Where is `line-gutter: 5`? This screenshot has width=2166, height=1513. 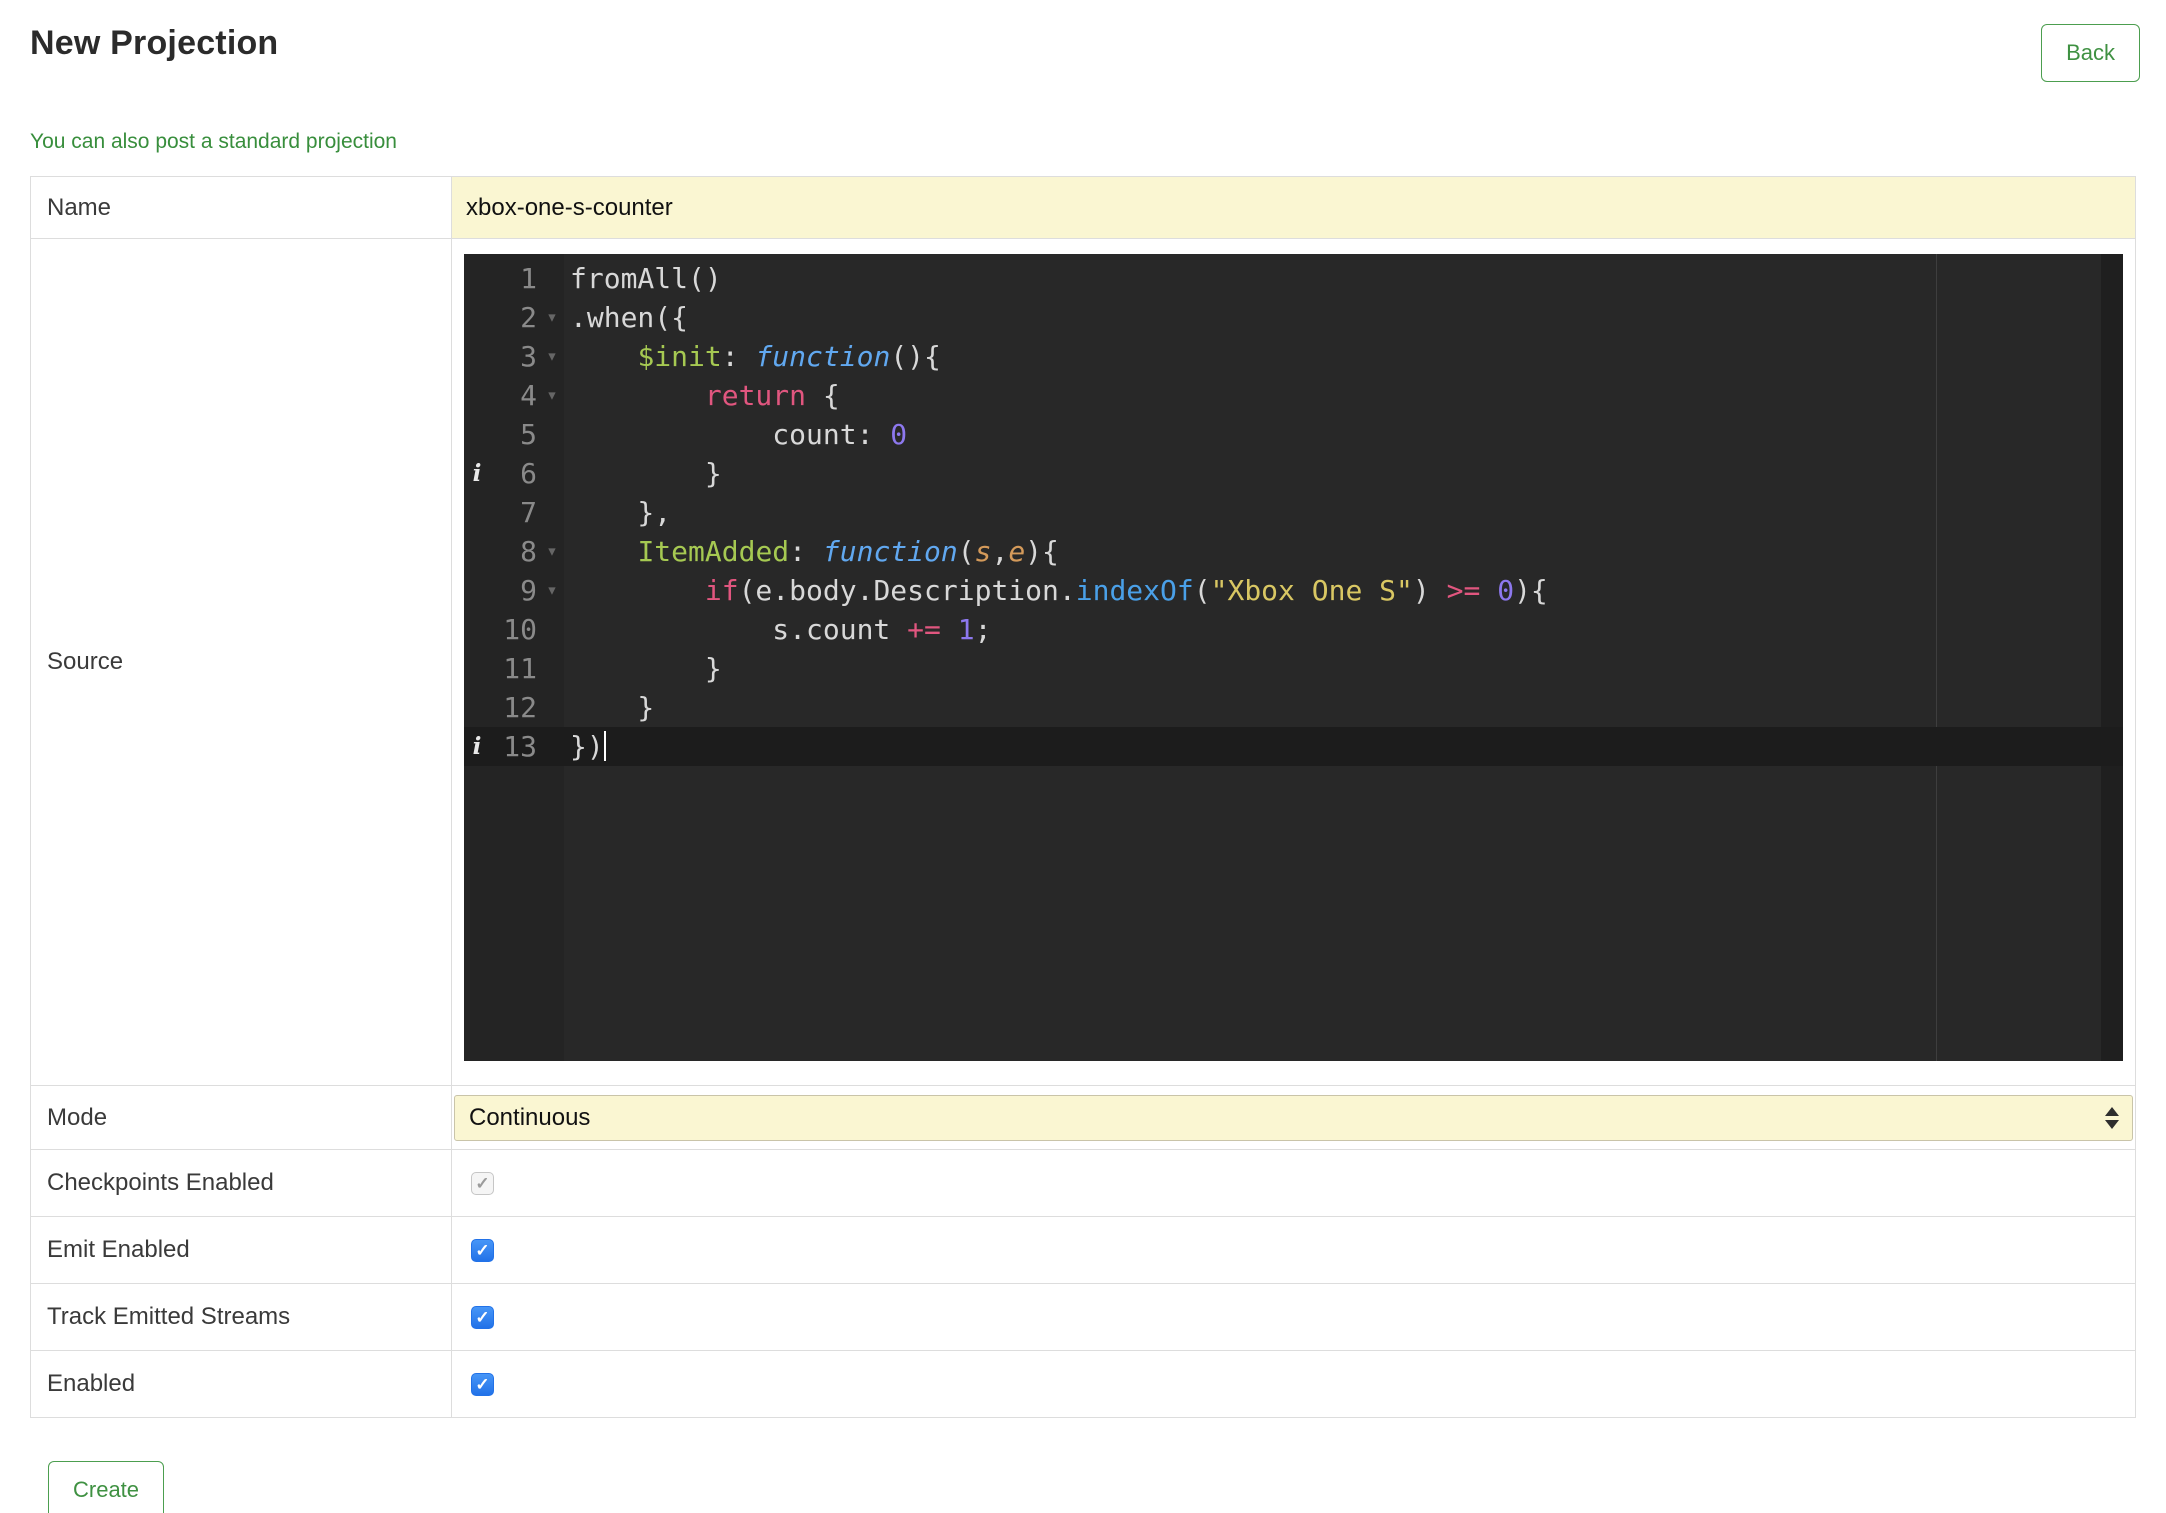
line-gutter: 5 is located at coordinates (514, 434).